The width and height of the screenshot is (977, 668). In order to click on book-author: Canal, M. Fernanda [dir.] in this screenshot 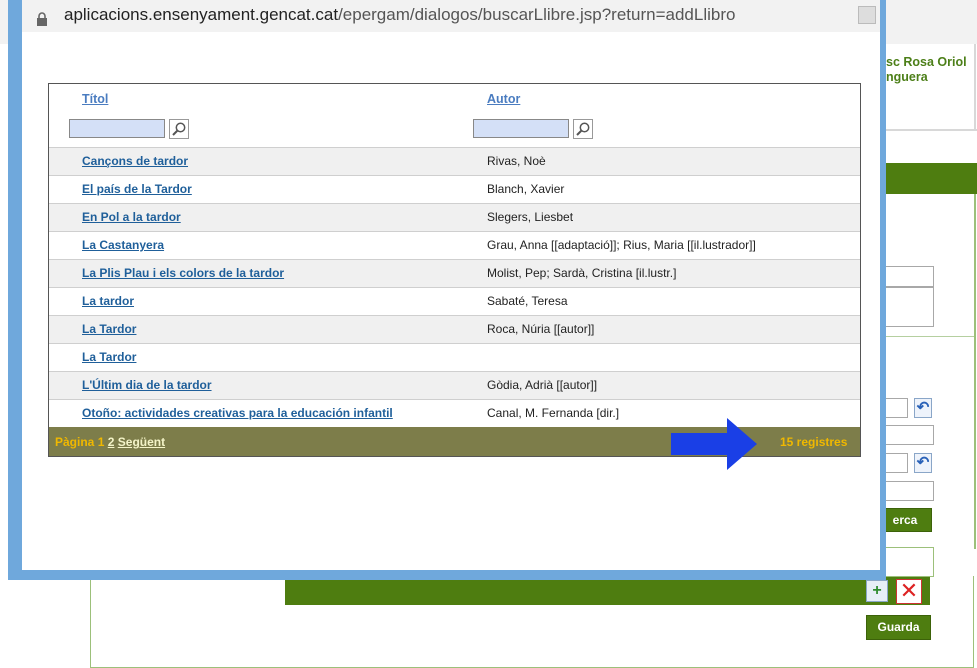, I will do `click(553, 413)`.